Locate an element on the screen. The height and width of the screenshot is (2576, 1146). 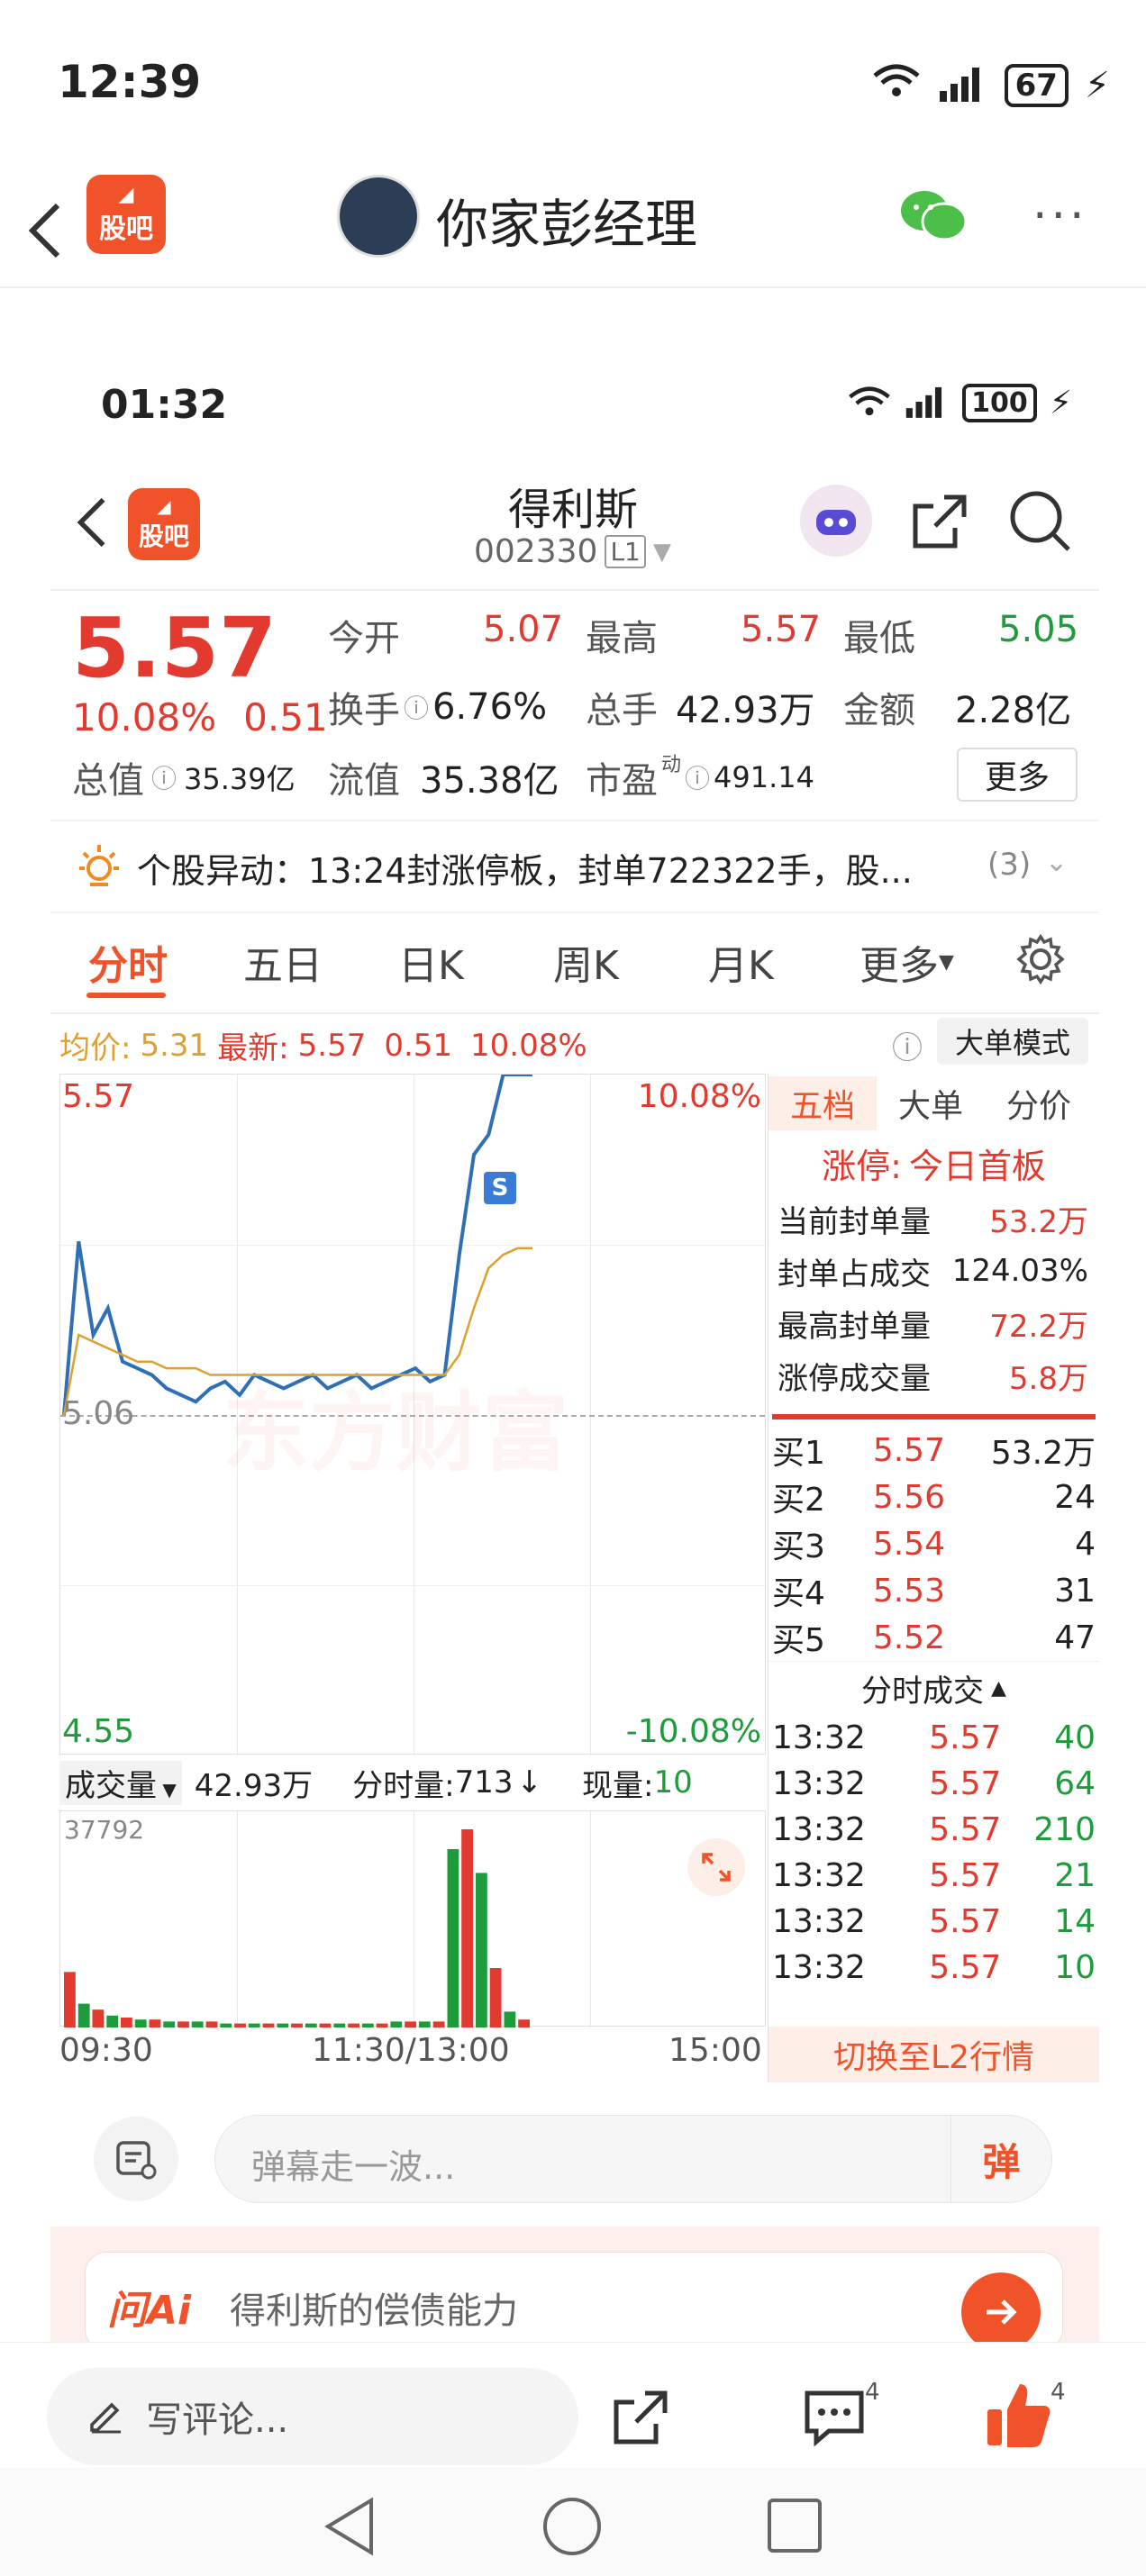
volume-selector: 成交量 ▼ is located at coordinates (120, 1782).